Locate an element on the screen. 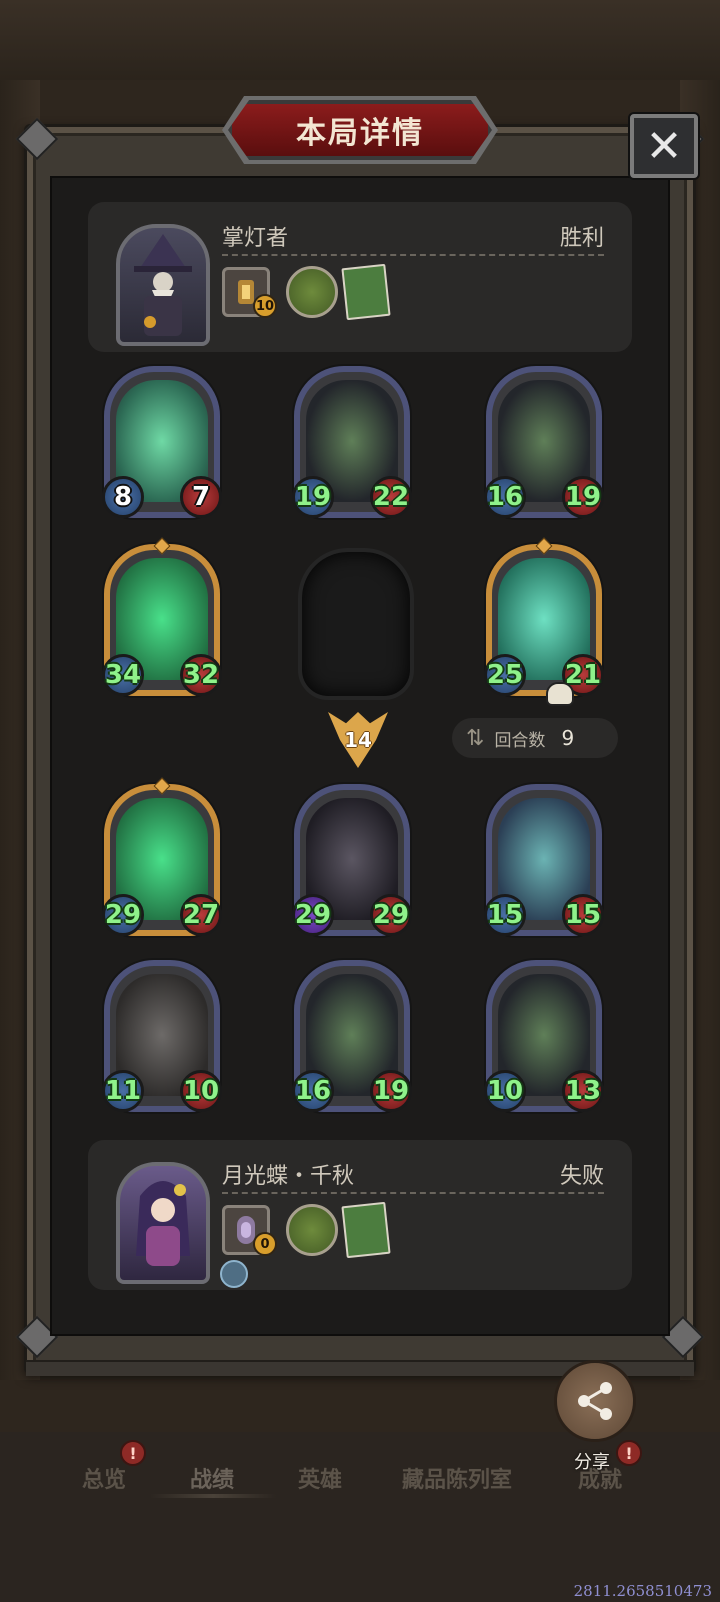 The width and height of the screenshot is (720, 1602). attack-stat: 8 is located at coordinates (123, 497).